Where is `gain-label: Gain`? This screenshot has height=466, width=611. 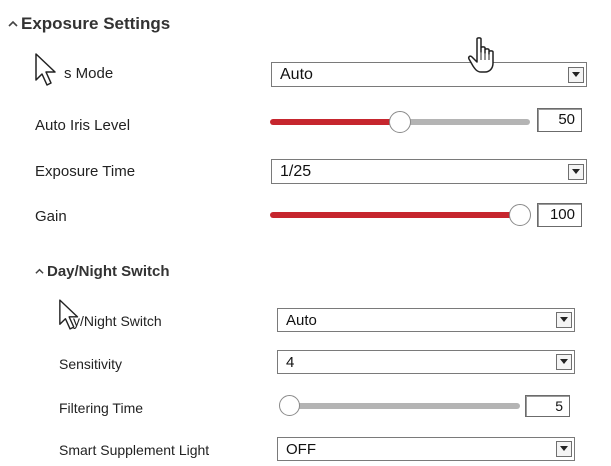
gain-label: Gain is located at coordinates (51, 216).